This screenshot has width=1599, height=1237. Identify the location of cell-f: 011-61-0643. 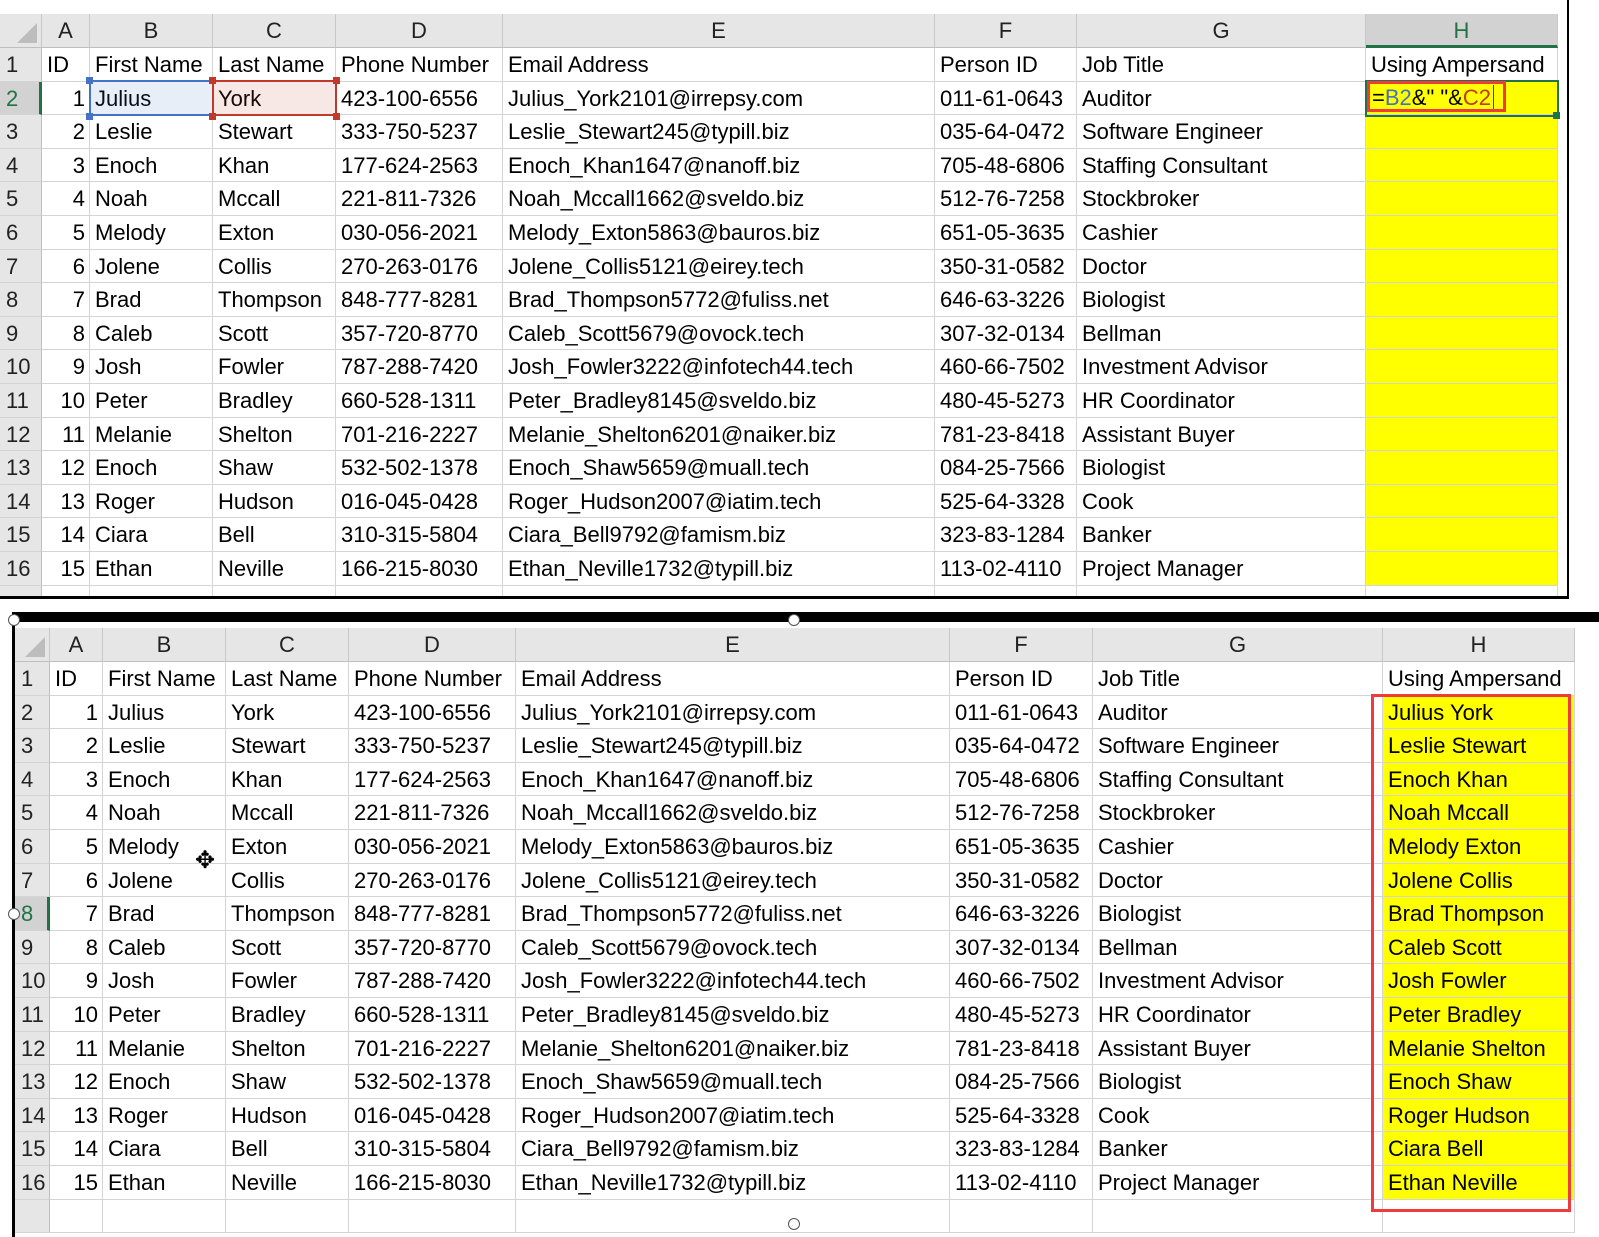
(1021, 712).